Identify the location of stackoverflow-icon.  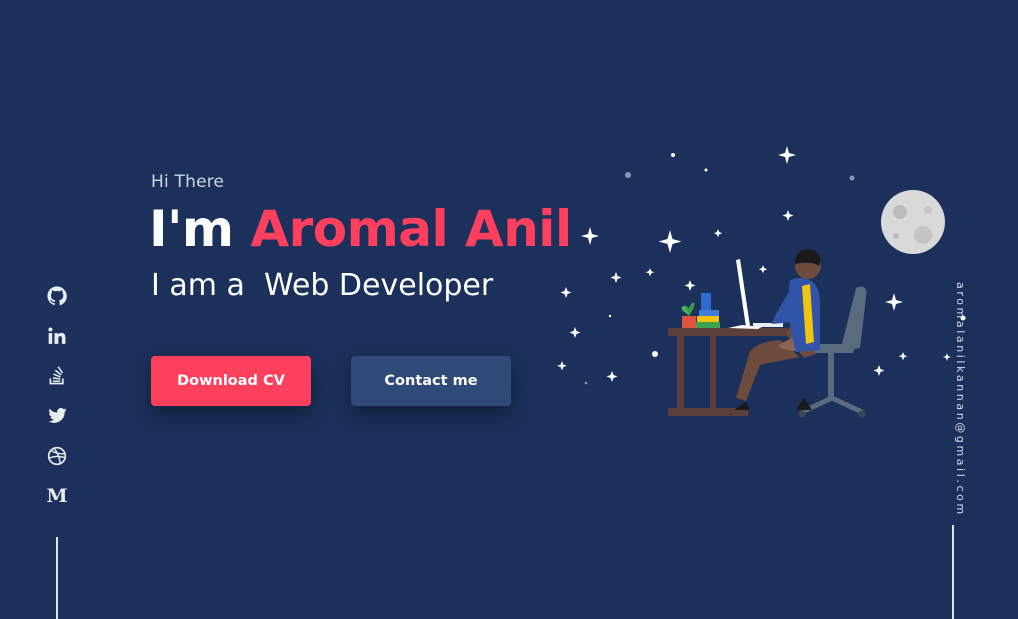
(56, 375).